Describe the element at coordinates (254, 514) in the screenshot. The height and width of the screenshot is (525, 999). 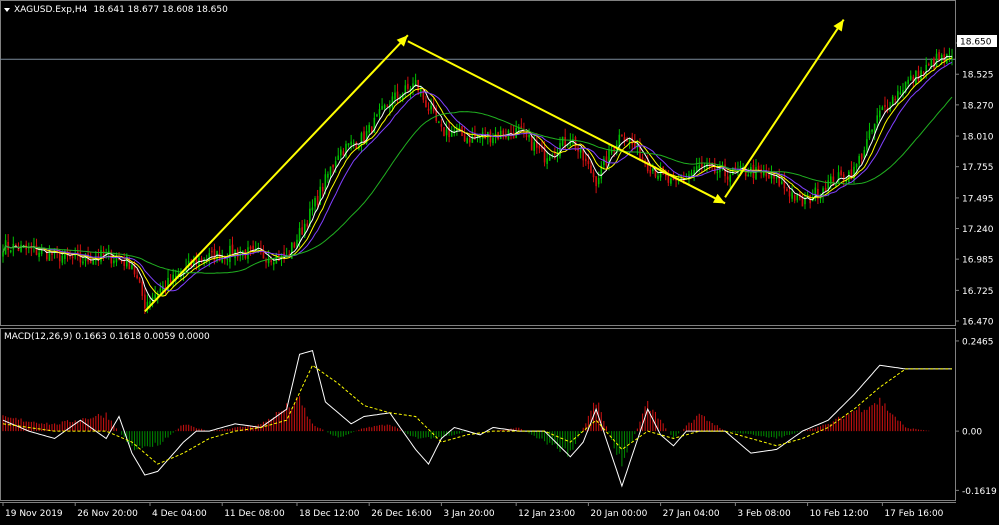
I see `time-axis-label: 11 Dec 08:00` at that location.